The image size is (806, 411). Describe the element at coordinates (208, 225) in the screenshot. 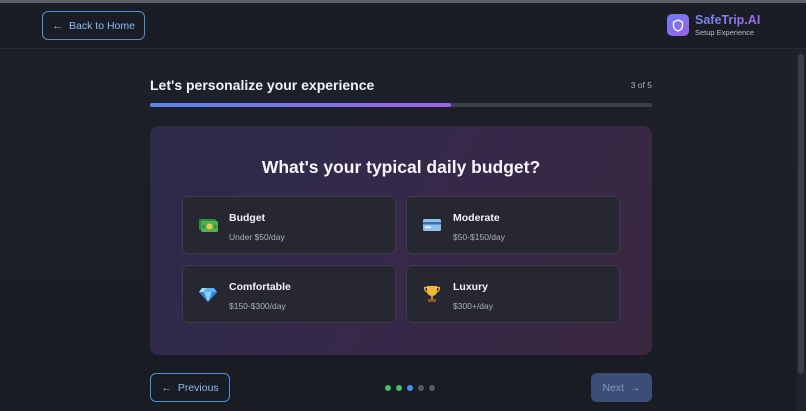

I see `money-icon` at that location.